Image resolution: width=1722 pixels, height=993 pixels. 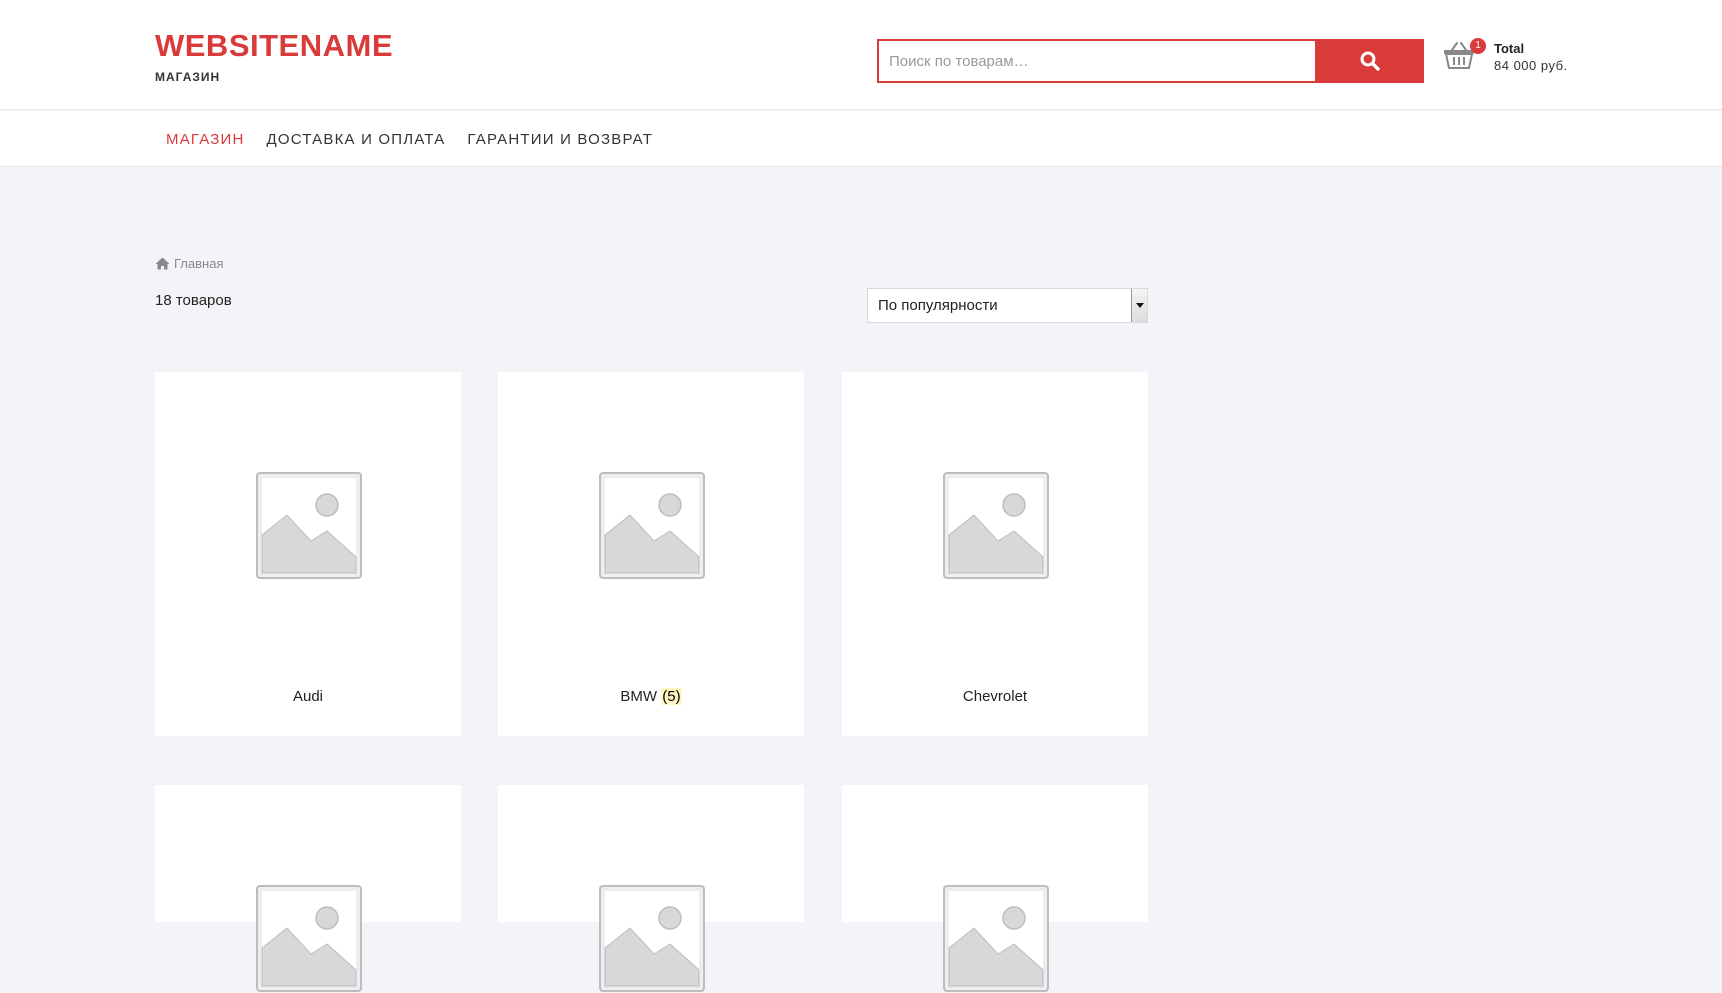 I want to click on cart-icon-wrap: 1, so click(x=1464, y=56).